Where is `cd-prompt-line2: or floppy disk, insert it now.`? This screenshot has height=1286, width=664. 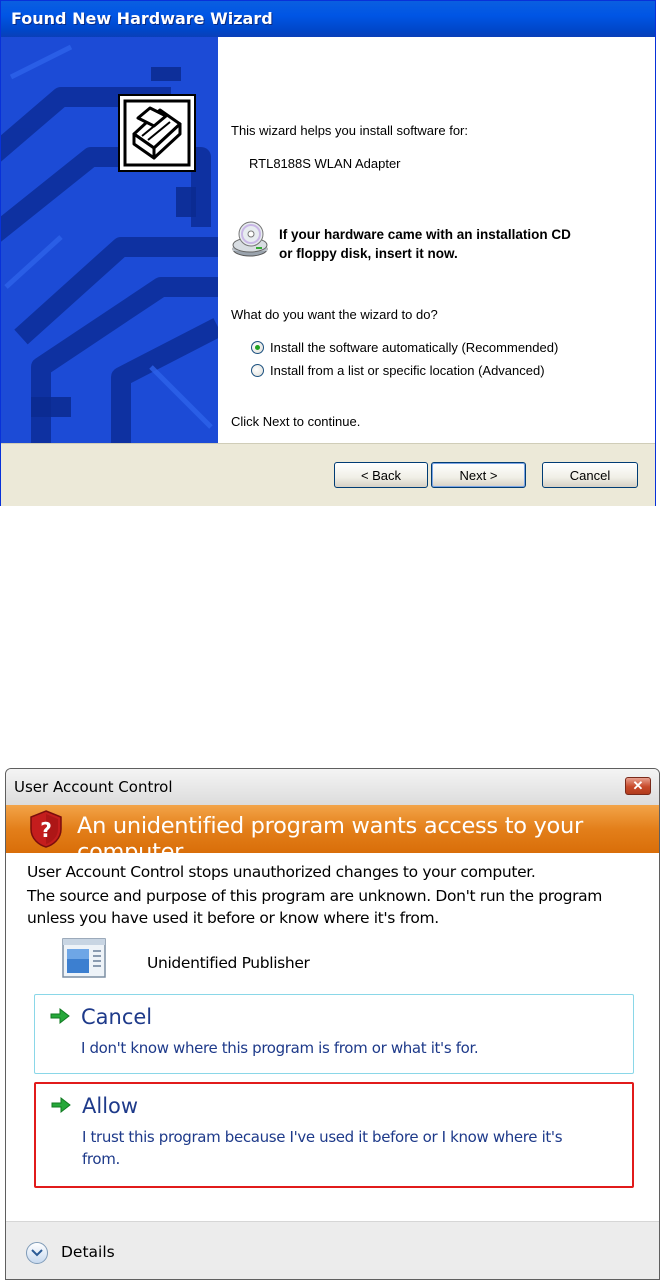
cd-prompt-line2: or floppy disk, insert it now. is located at coordinates (368, 253).